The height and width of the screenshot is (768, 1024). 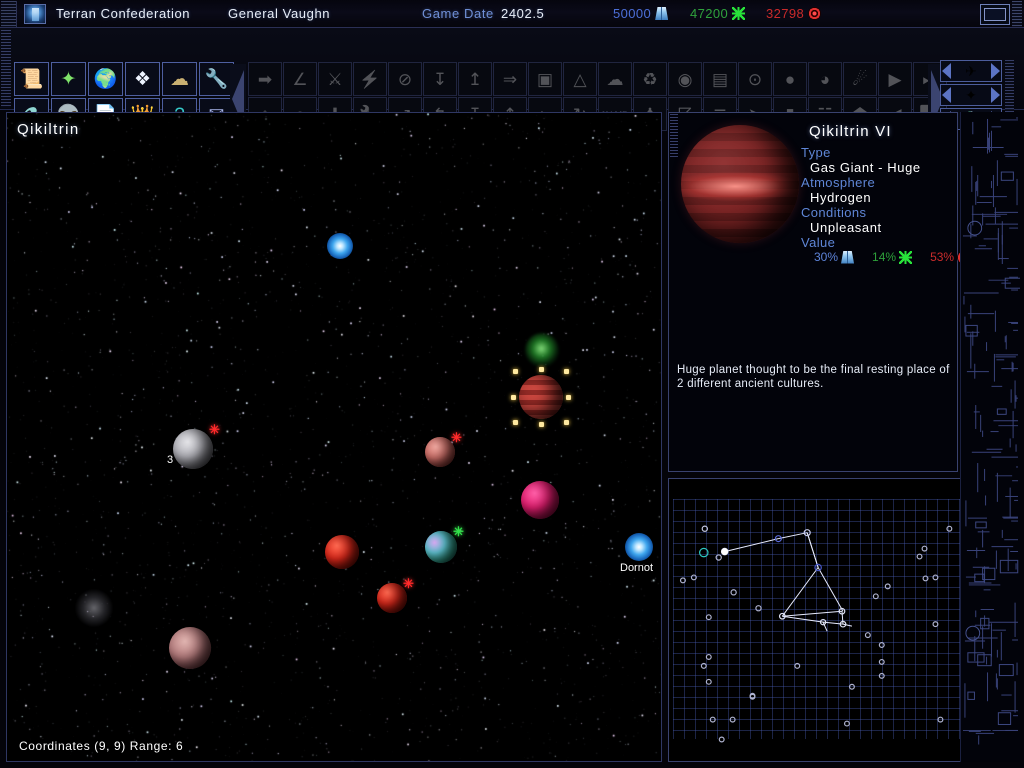 What do you see at coordinates (991, 431) in the screenshot?
I see `circuit-pattern` at bounding box center [991, 431].